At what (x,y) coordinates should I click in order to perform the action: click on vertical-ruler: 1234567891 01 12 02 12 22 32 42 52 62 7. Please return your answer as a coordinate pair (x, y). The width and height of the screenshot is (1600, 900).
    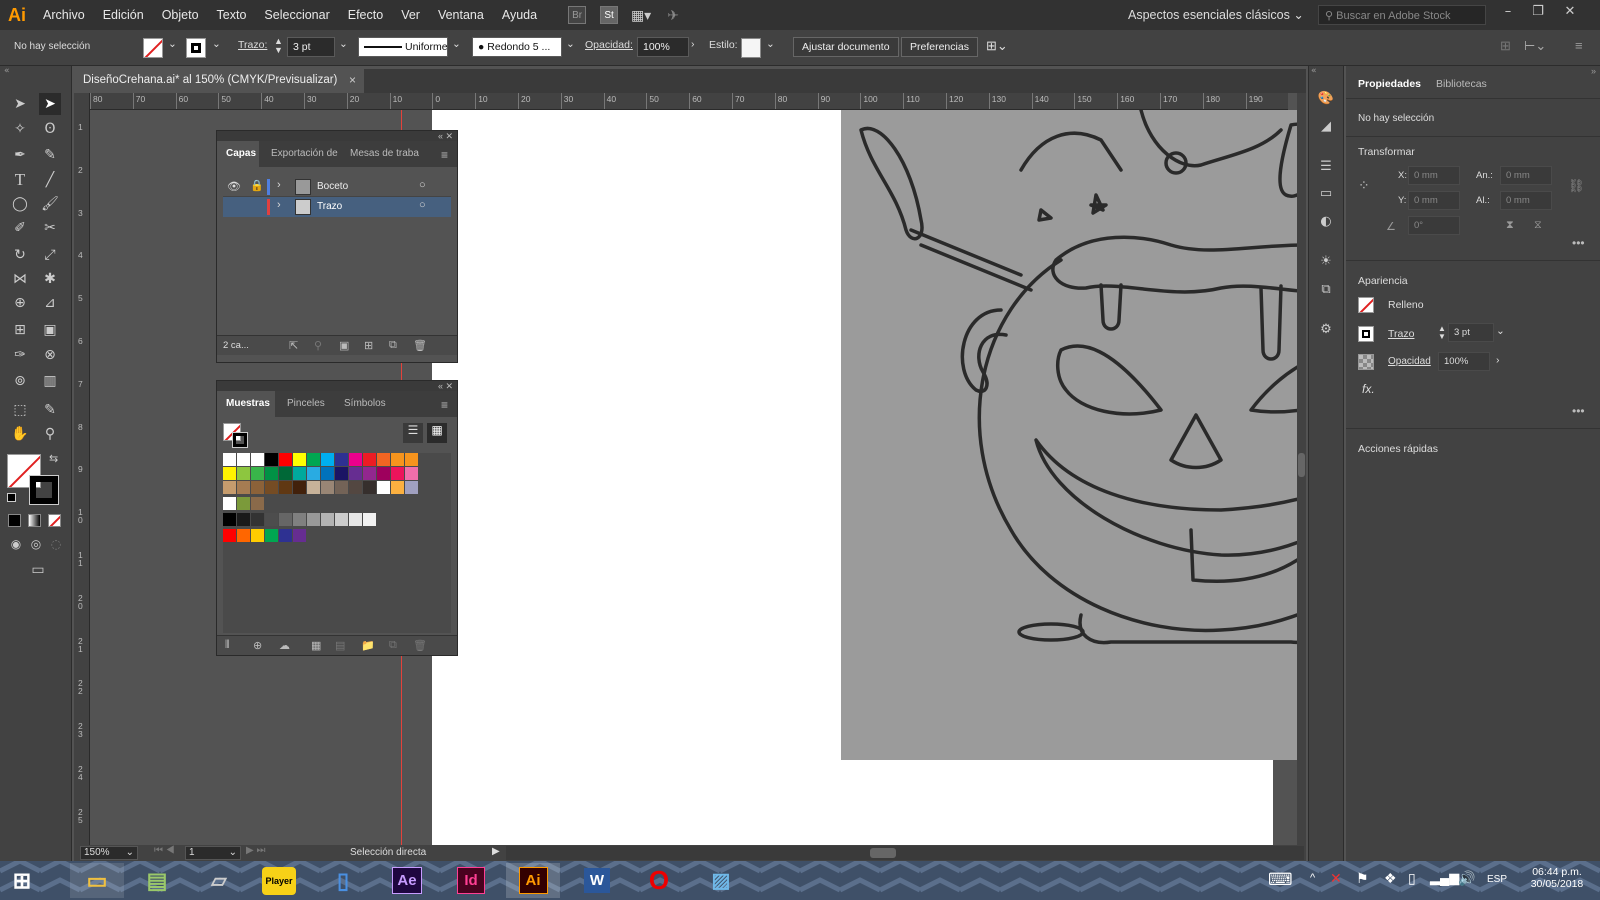
    Looking at the image, I should click on (82, 469).